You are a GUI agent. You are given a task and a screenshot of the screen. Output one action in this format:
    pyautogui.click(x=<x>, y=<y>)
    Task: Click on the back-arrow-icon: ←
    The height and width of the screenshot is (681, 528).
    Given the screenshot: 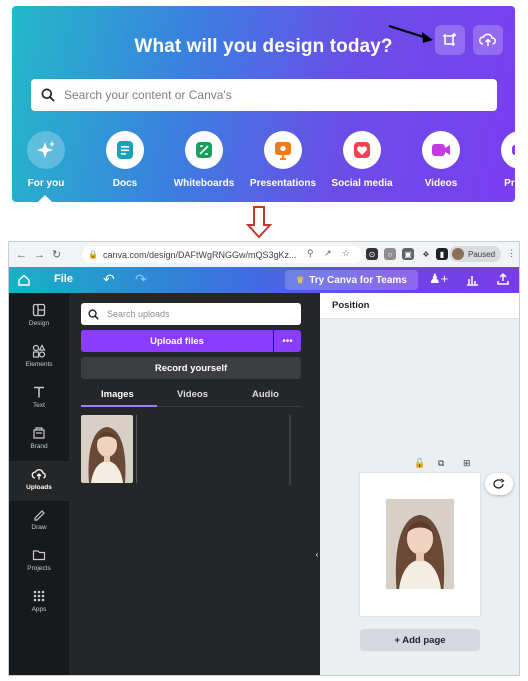 What is the action you would take?
    pyautogui.click(x=21, y=255)
    